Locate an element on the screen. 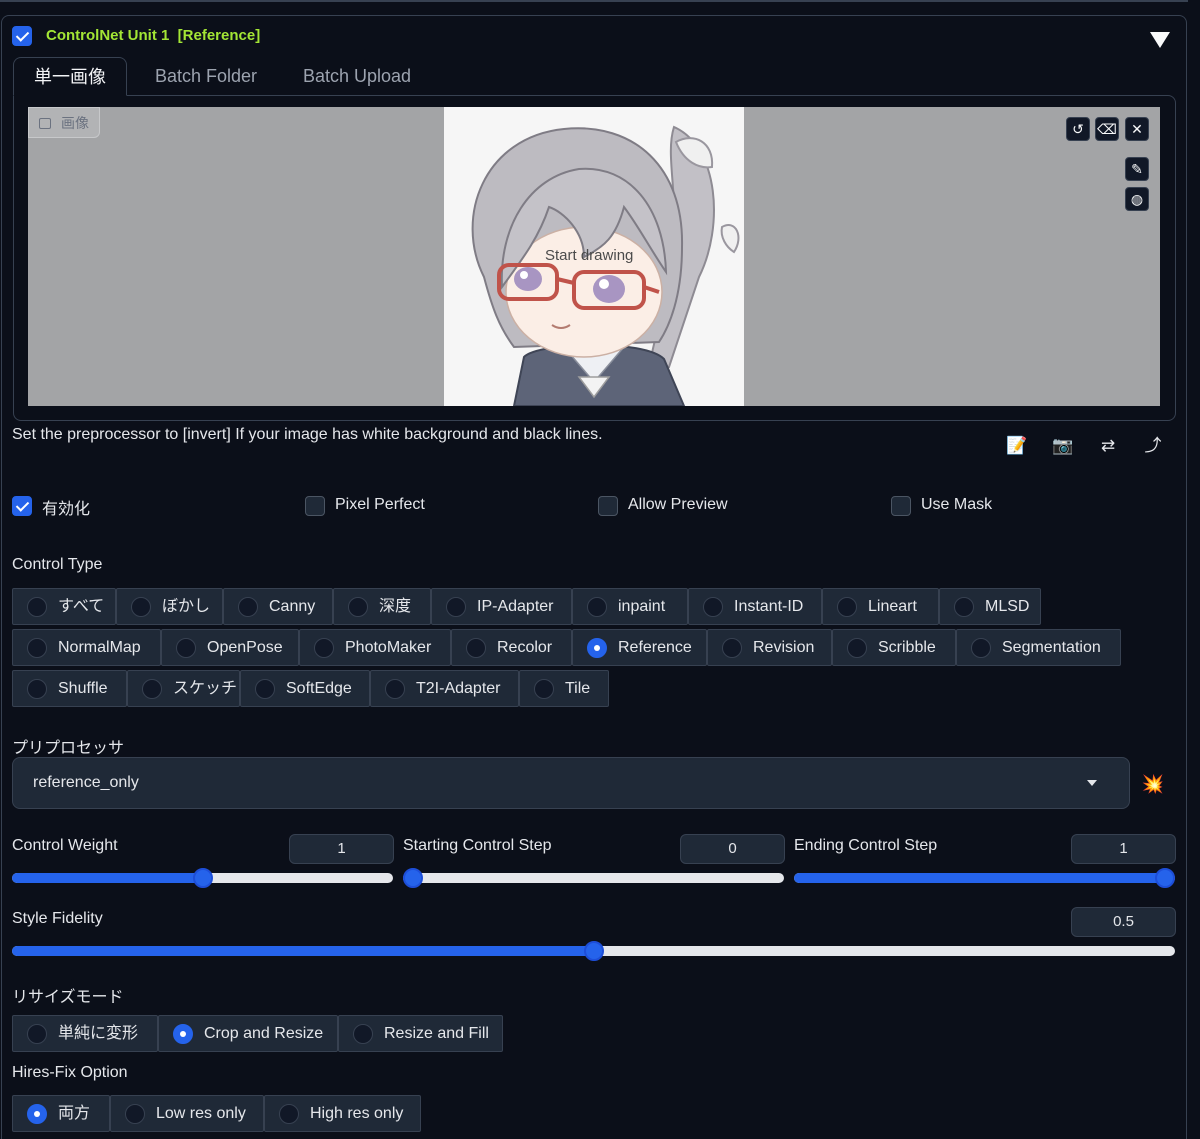 Image resolution: width=1200 pixels, height=1139 pixels. resize-mode-option: Crop and Resize is located at coordinates (248, 1033).